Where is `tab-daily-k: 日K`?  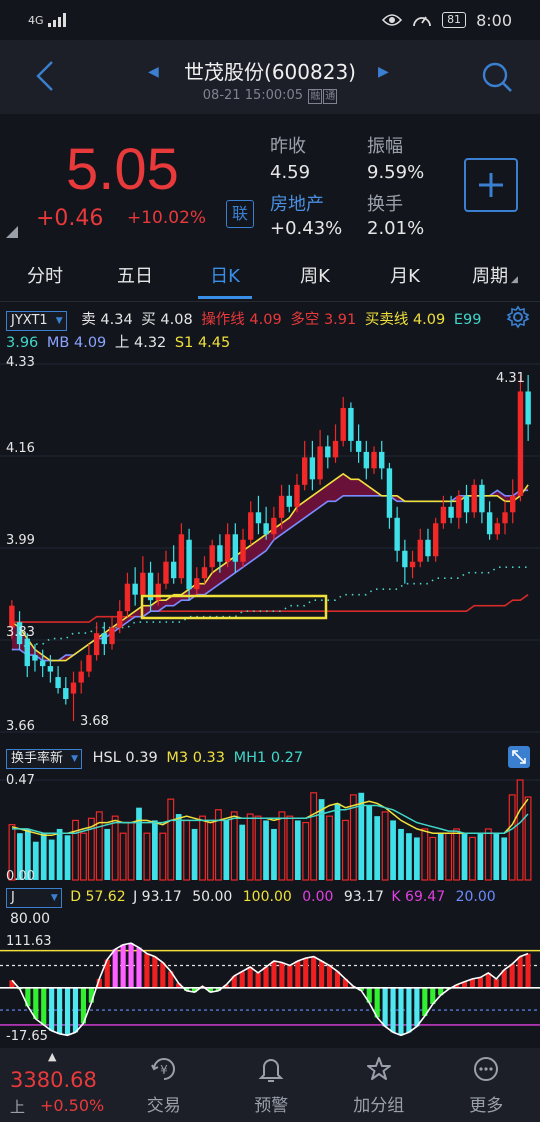 tab-daily-k: 日K is located at coordinates (225, 278).